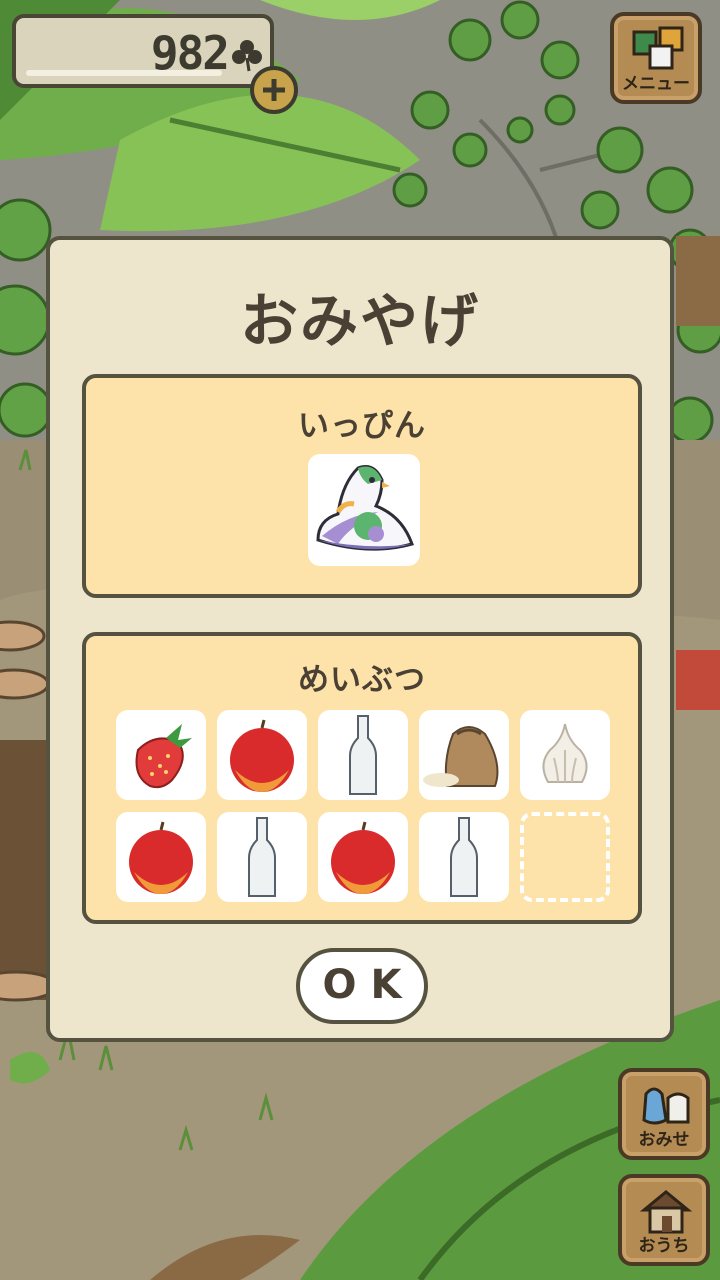 The image size is (720, 1280). I want to click on strawberry-icon, so click(163, 756).